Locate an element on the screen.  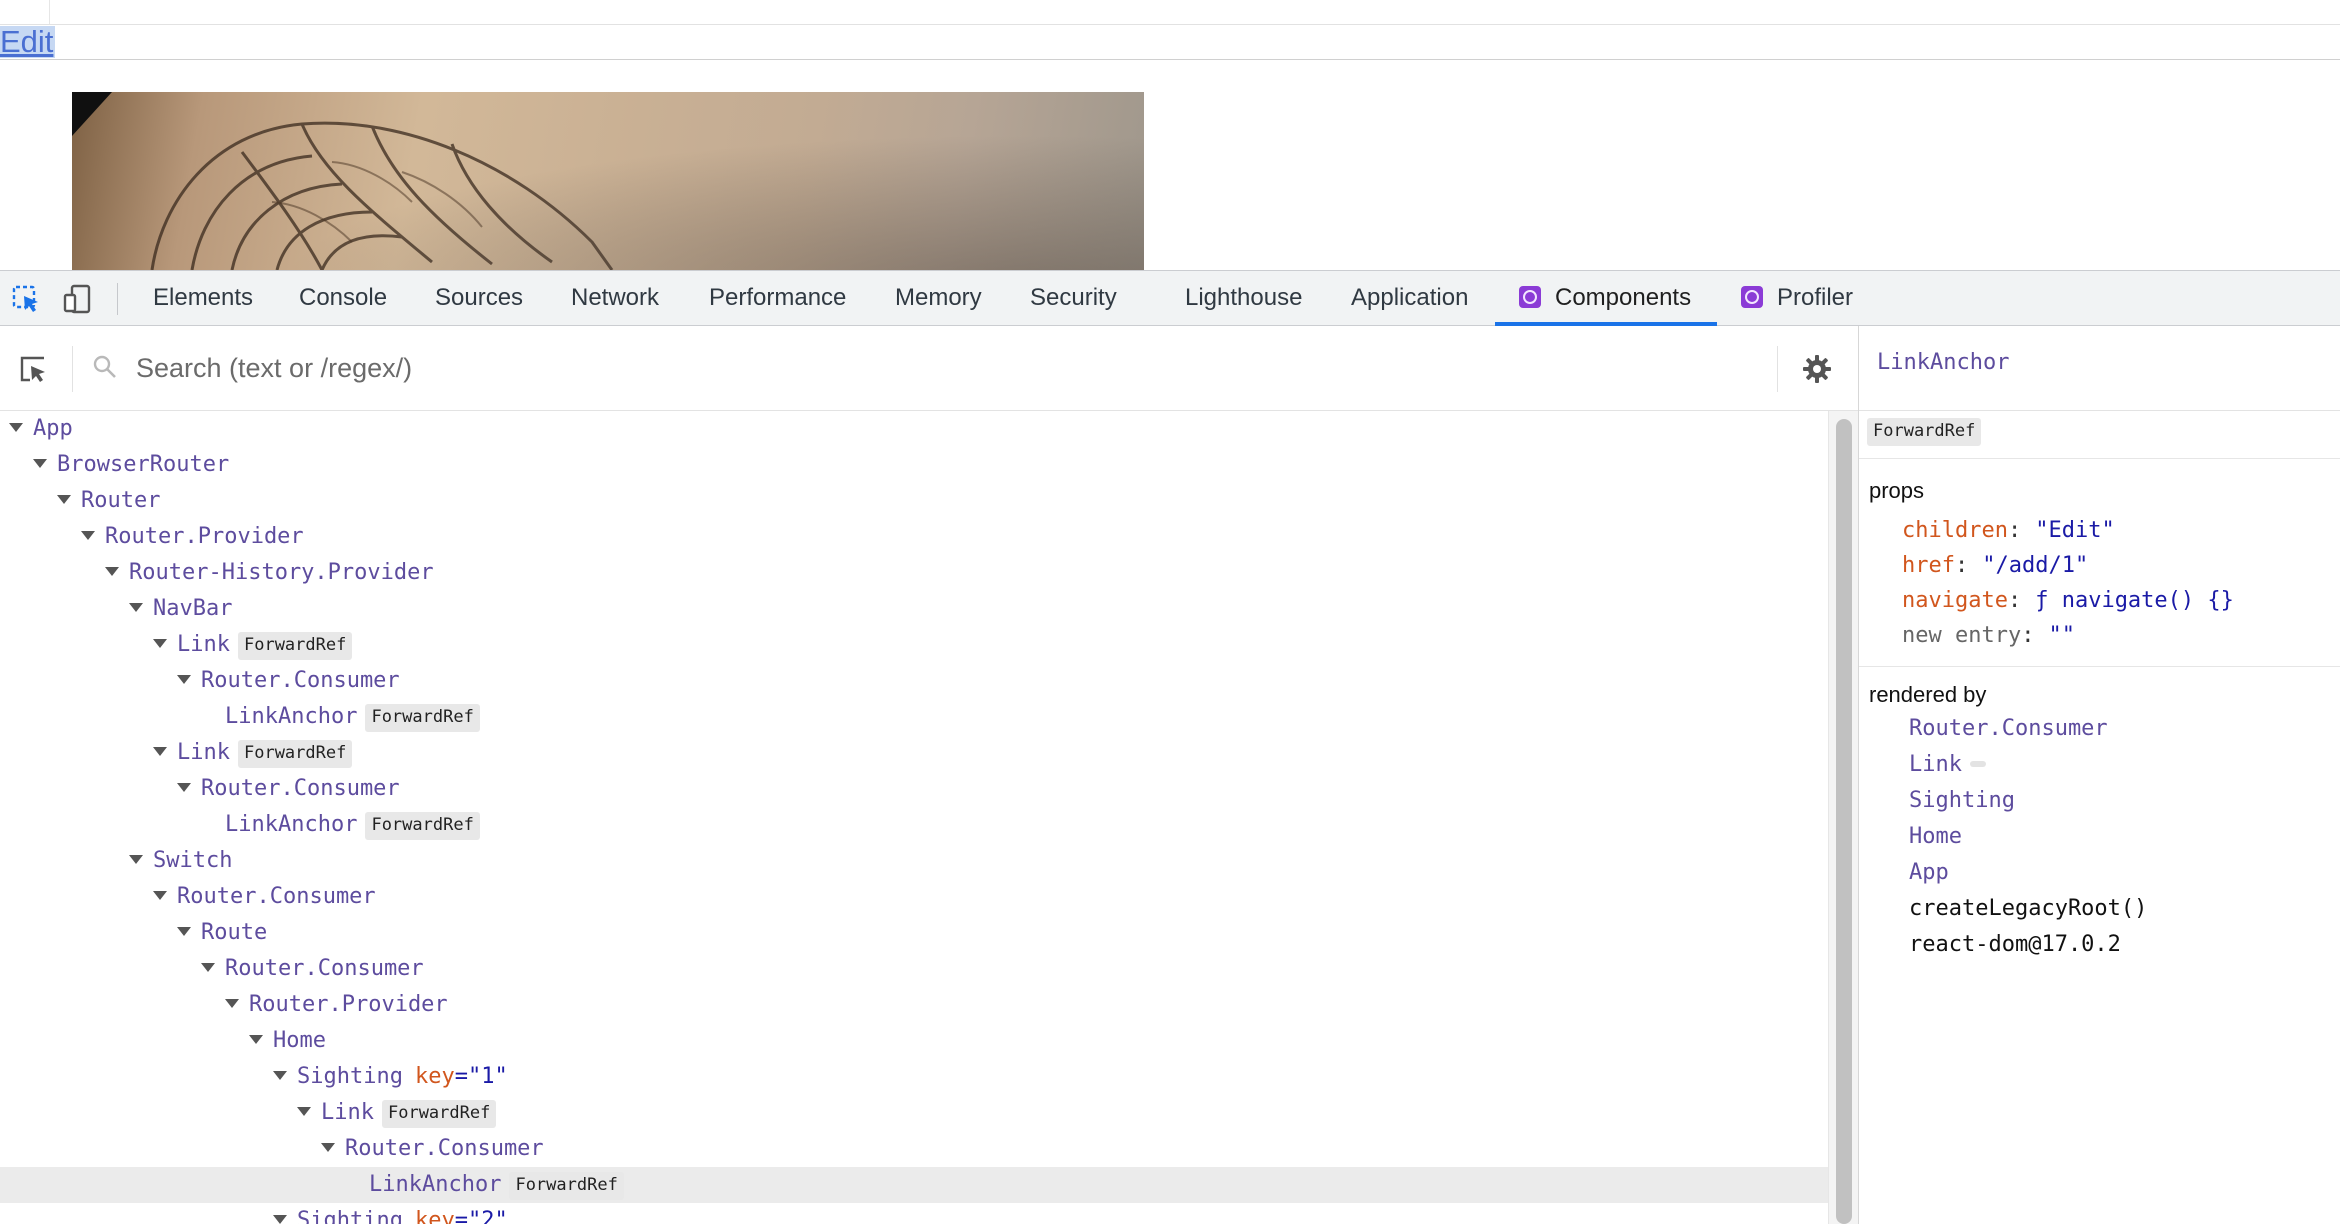
component-name: Home is located at coordinates (299, 1040).